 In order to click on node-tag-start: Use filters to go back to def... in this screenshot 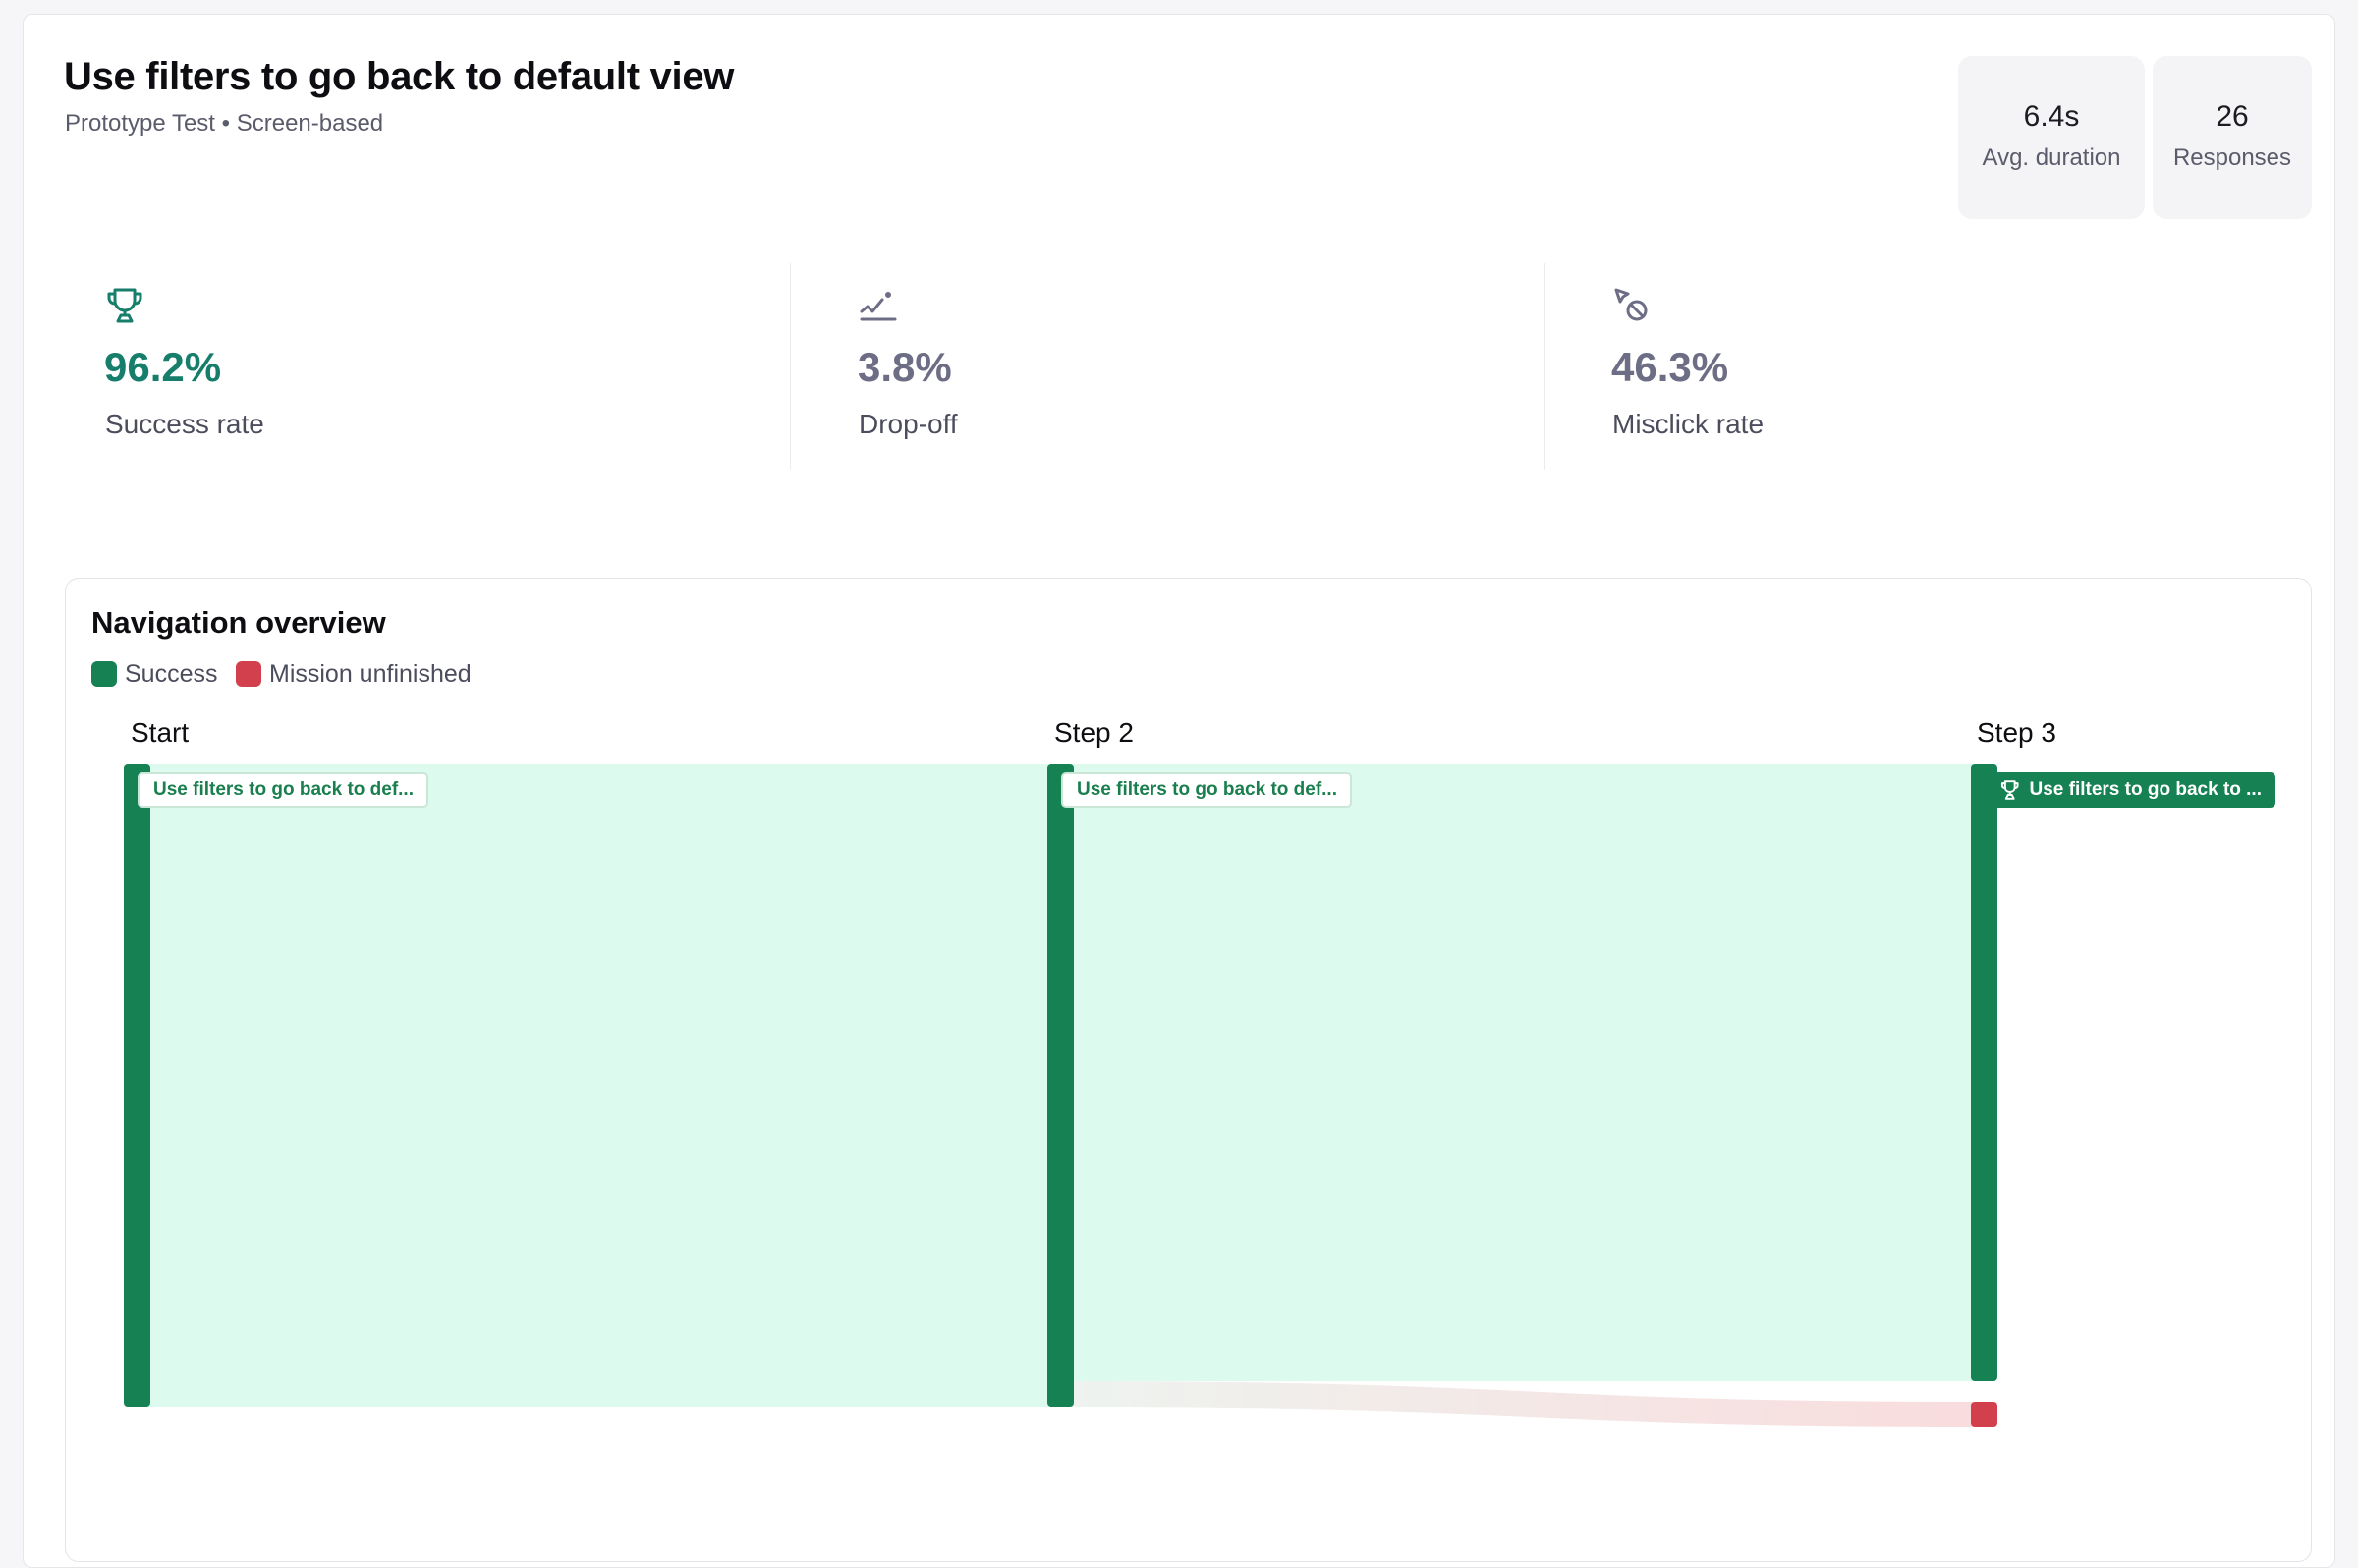, I will do `click(283, 790)`.